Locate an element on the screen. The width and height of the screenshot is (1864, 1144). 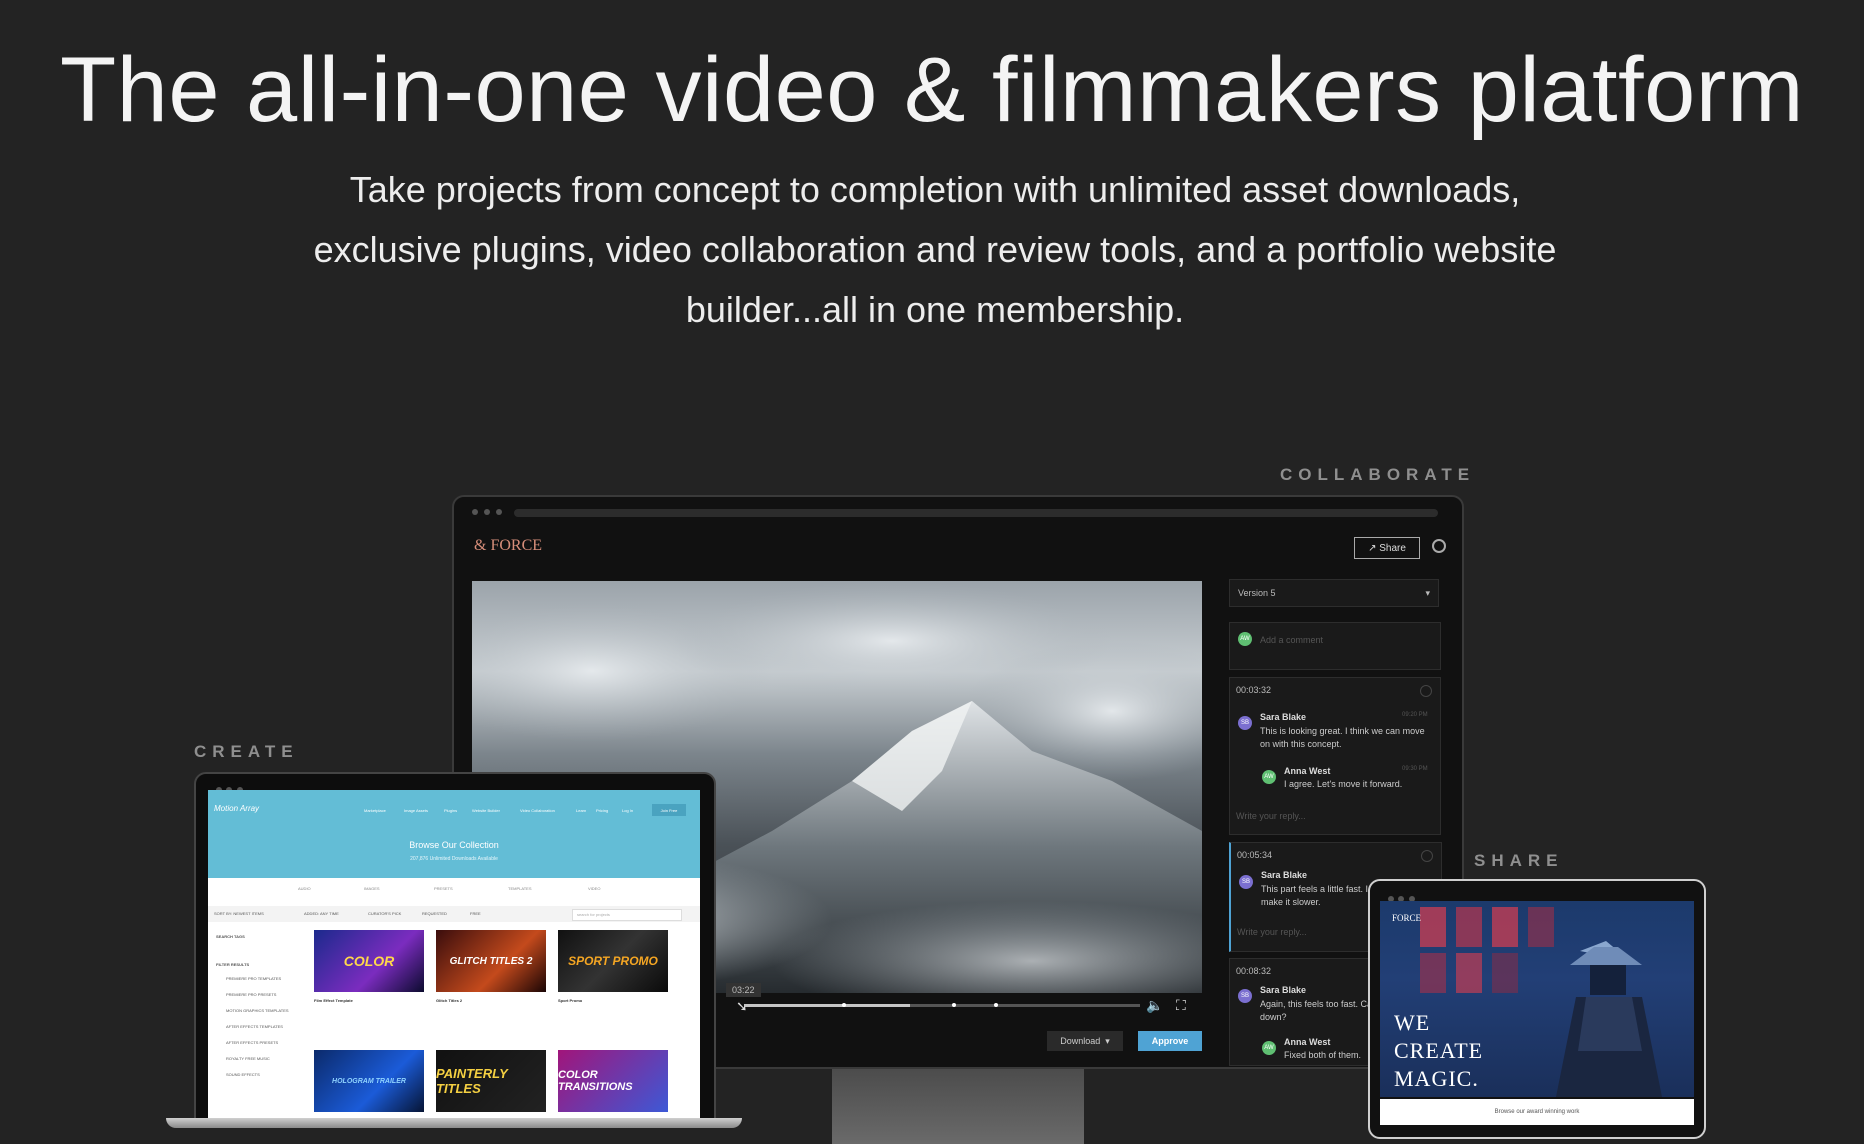
date-select: ADDED: ANY TIME is located at coordinates (321, 913).